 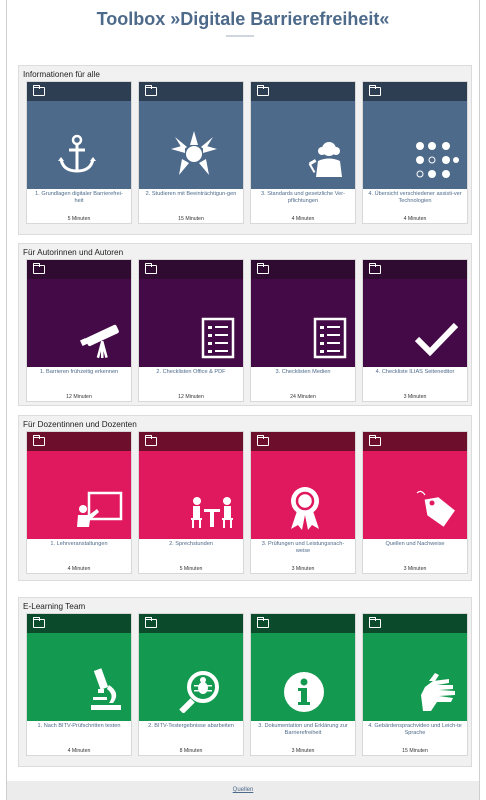 What do you see at coordinates (303, 372) in the screenshot?
I see `card-label: 3. Checklisten Medien` at bounding box center [303, 372].